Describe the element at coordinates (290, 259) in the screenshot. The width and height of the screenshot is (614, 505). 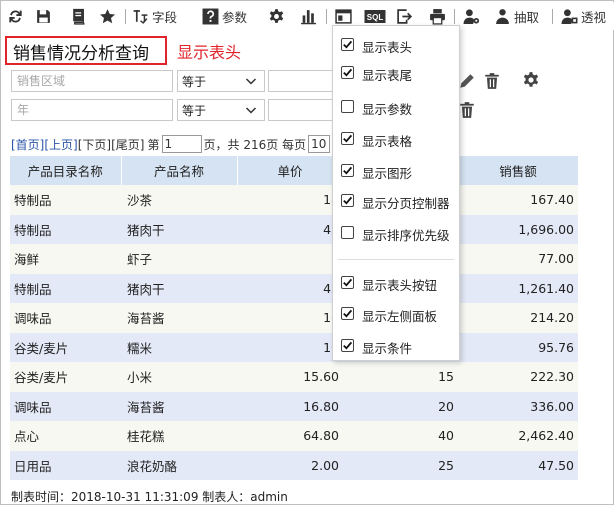
I see `table-cell: 7` at that location.